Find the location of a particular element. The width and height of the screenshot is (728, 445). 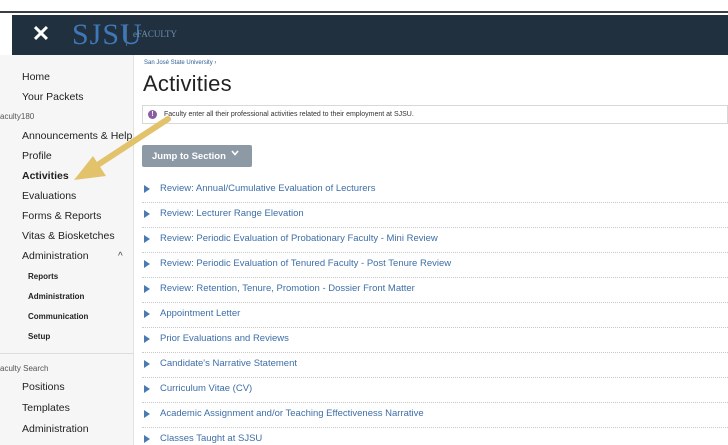

sidebar-item-templates: Templates is located at coordinates (46, 408).